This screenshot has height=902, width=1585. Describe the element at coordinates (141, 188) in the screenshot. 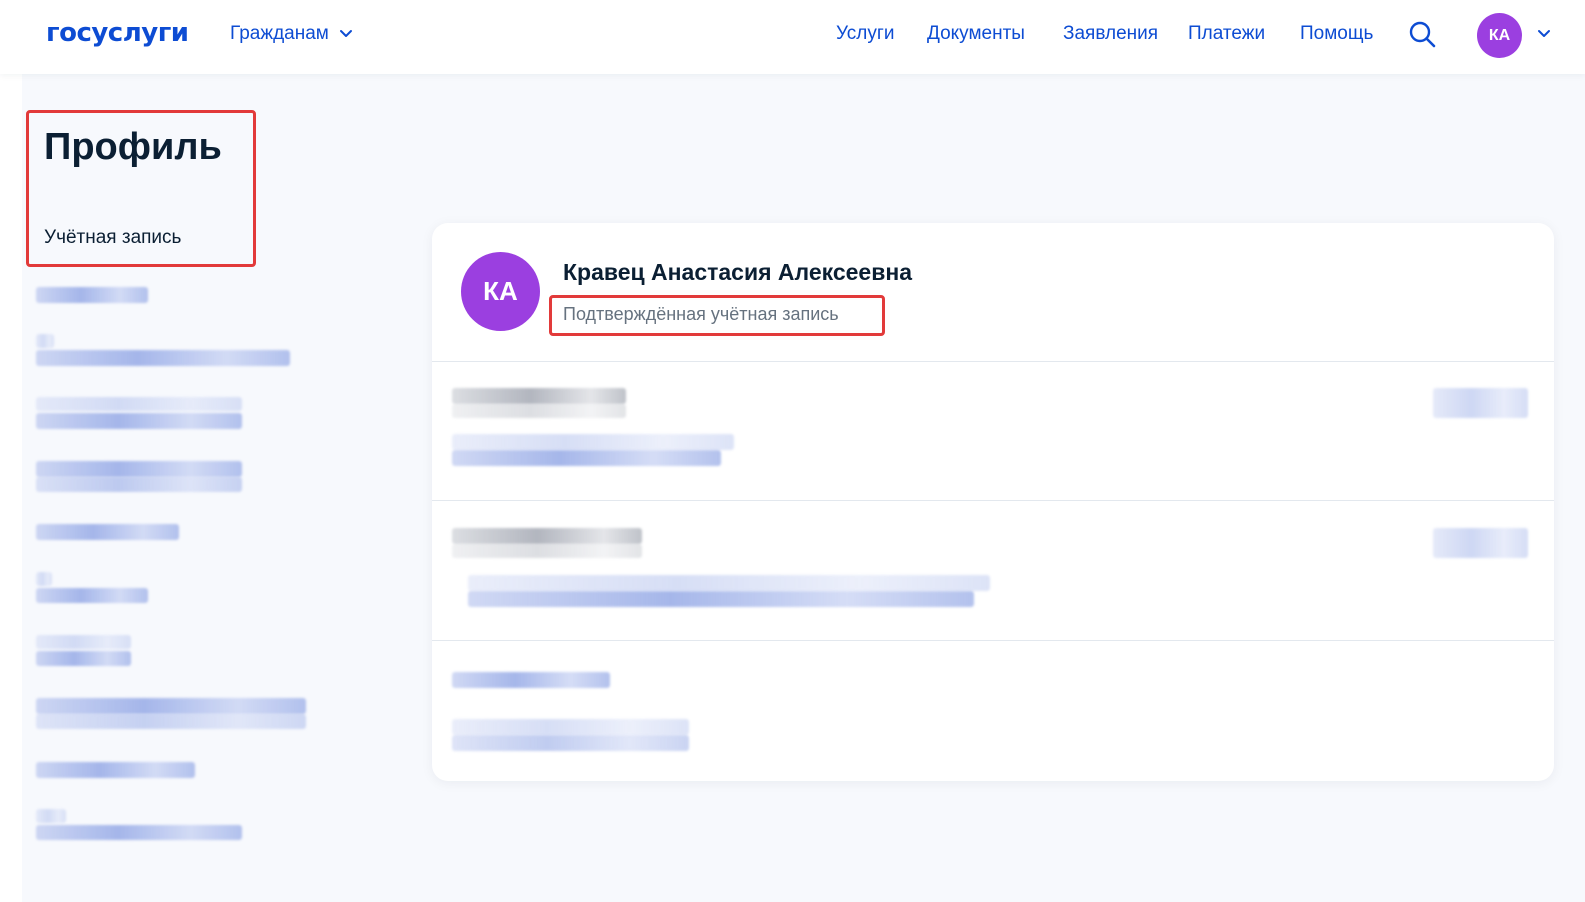

I see `highlight-annotation-profile` at that location.